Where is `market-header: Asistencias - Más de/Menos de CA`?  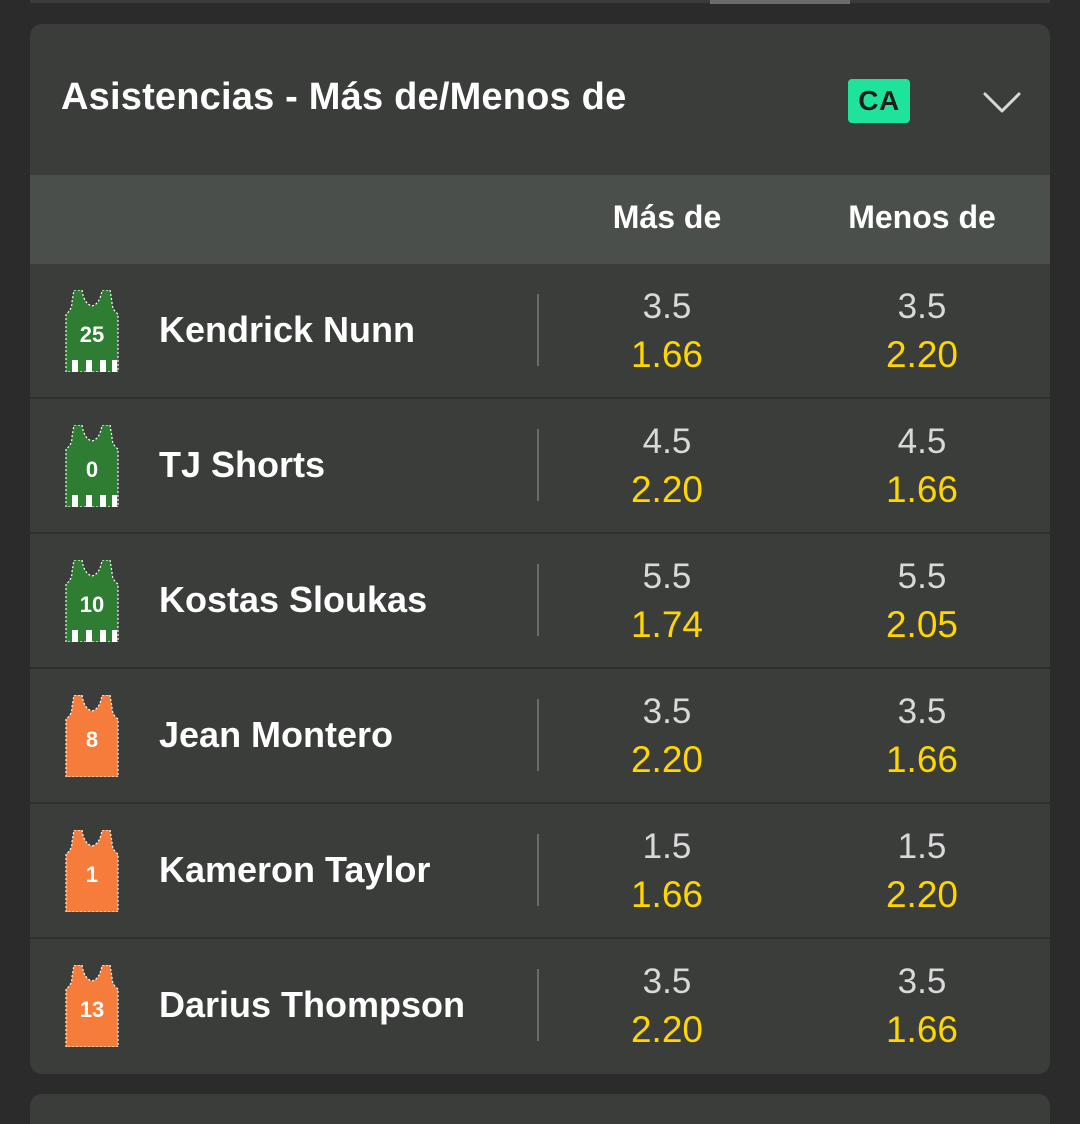 market-header: Asistencias - Más de/Menos de CA is located at coordinates (540, 99).